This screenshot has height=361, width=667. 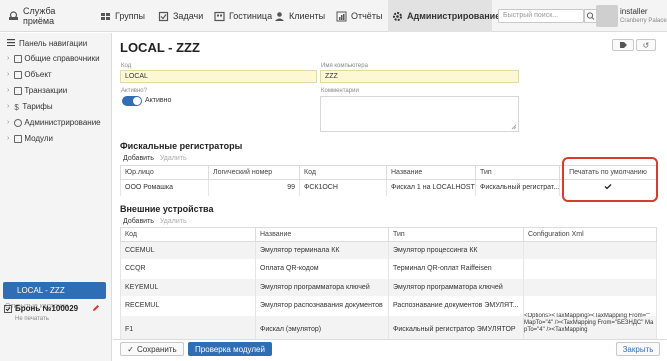 What do you see at coordinates (419, 114) in the screenshot?
I see `comments-field` at bounding box center [419, 114].